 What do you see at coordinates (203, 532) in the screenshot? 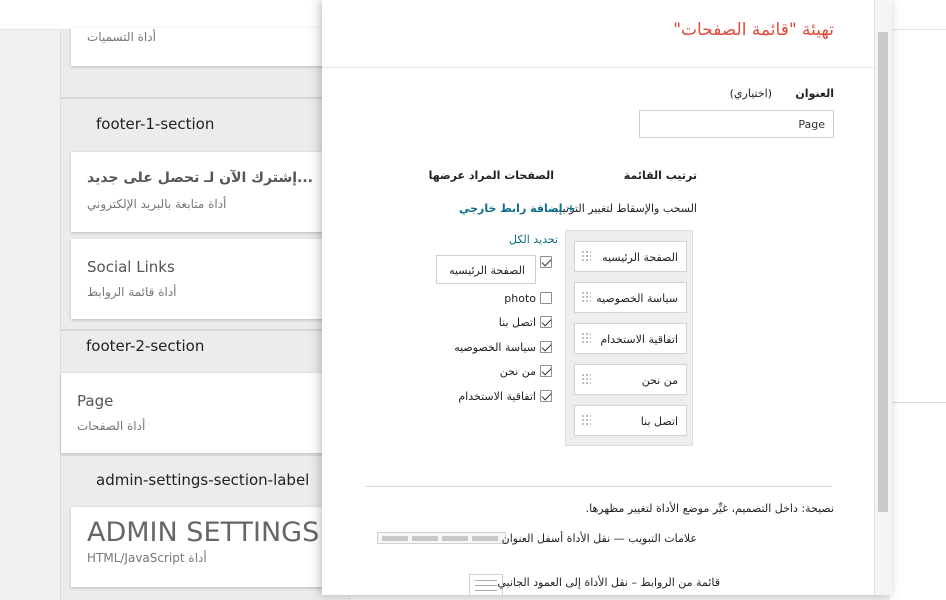
I see `admin-gadget-title: ADMIN SETTINGS` at bounding box center [203, 532].